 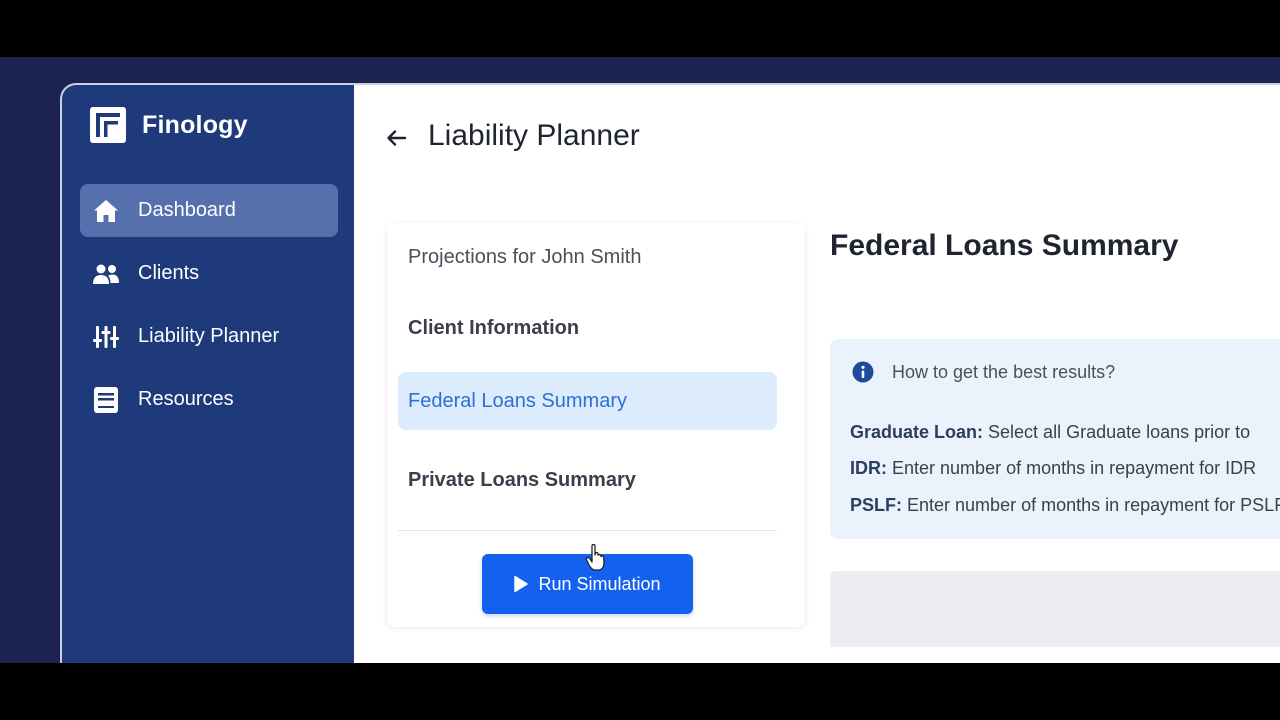 I want to click on tips-heading: How to get the best results?, so click(x=983, y=372).